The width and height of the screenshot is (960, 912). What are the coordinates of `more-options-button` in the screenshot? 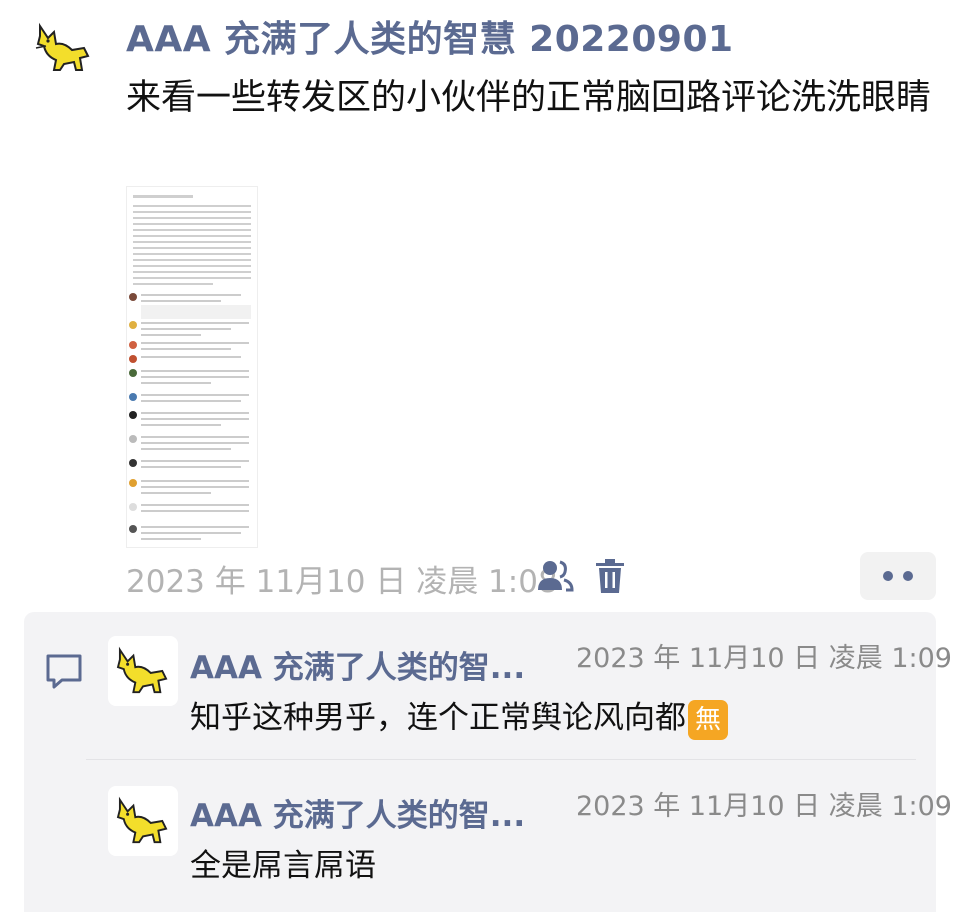 It's located at (898, 576).